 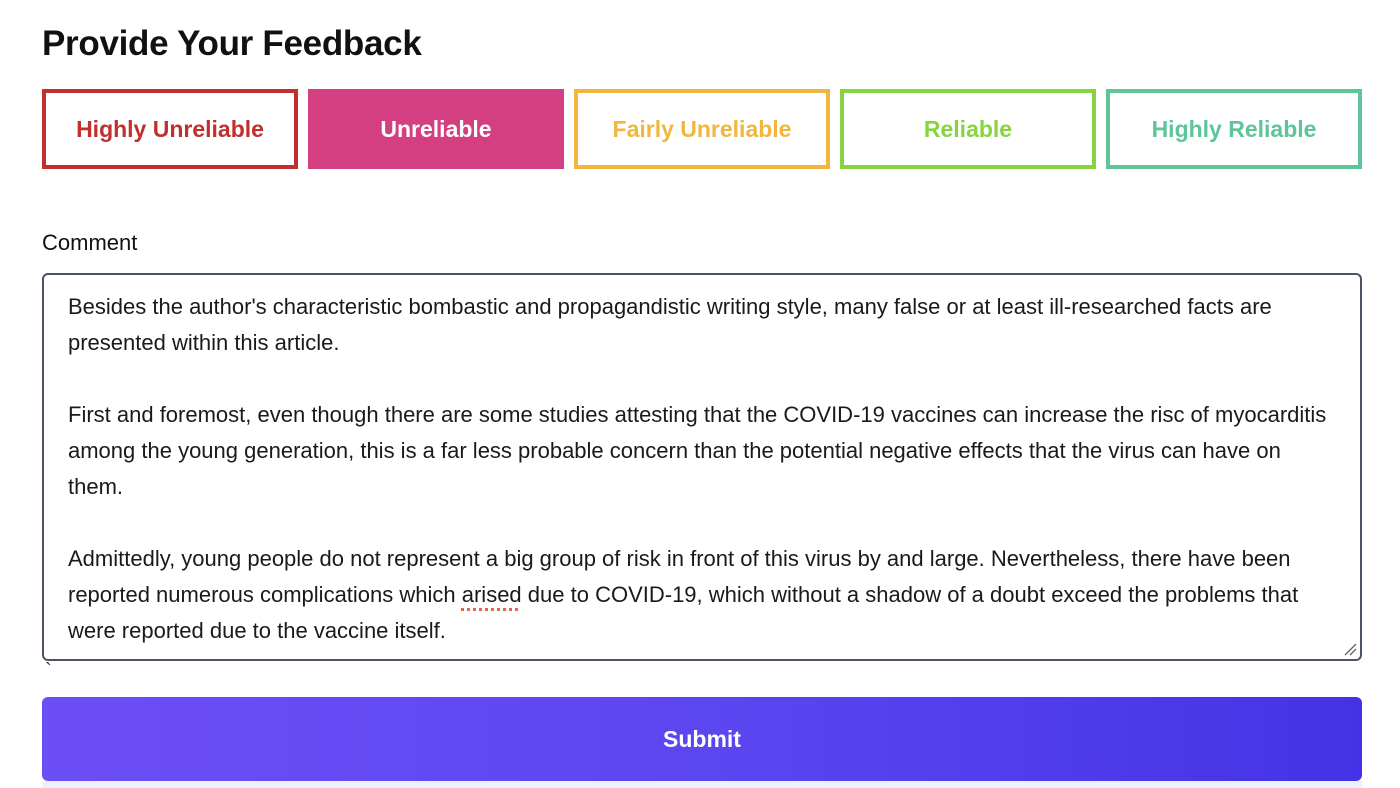 What do you see at coordinates (48, 671) in the screenshot?
I see `stray-character: `` at bounding box center [48, 671].